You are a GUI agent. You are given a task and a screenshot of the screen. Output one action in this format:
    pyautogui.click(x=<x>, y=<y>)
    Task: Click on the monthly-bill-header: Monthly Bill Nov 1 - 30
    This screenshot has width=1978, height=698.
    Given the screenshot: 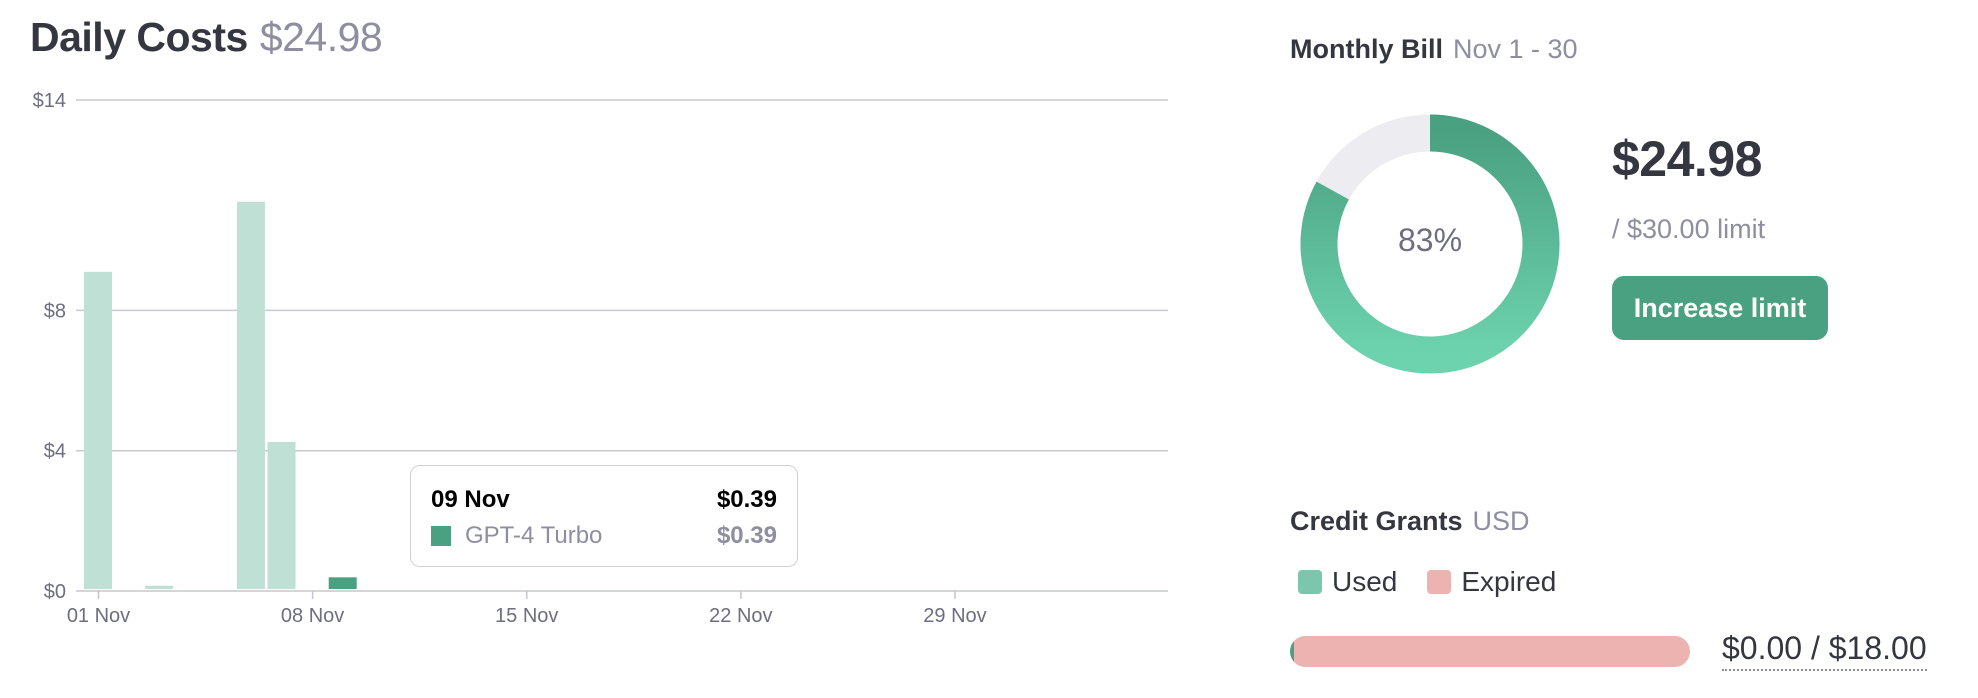 What is the action you would take?
    pyautogui.click(x=1434, y=49)
    